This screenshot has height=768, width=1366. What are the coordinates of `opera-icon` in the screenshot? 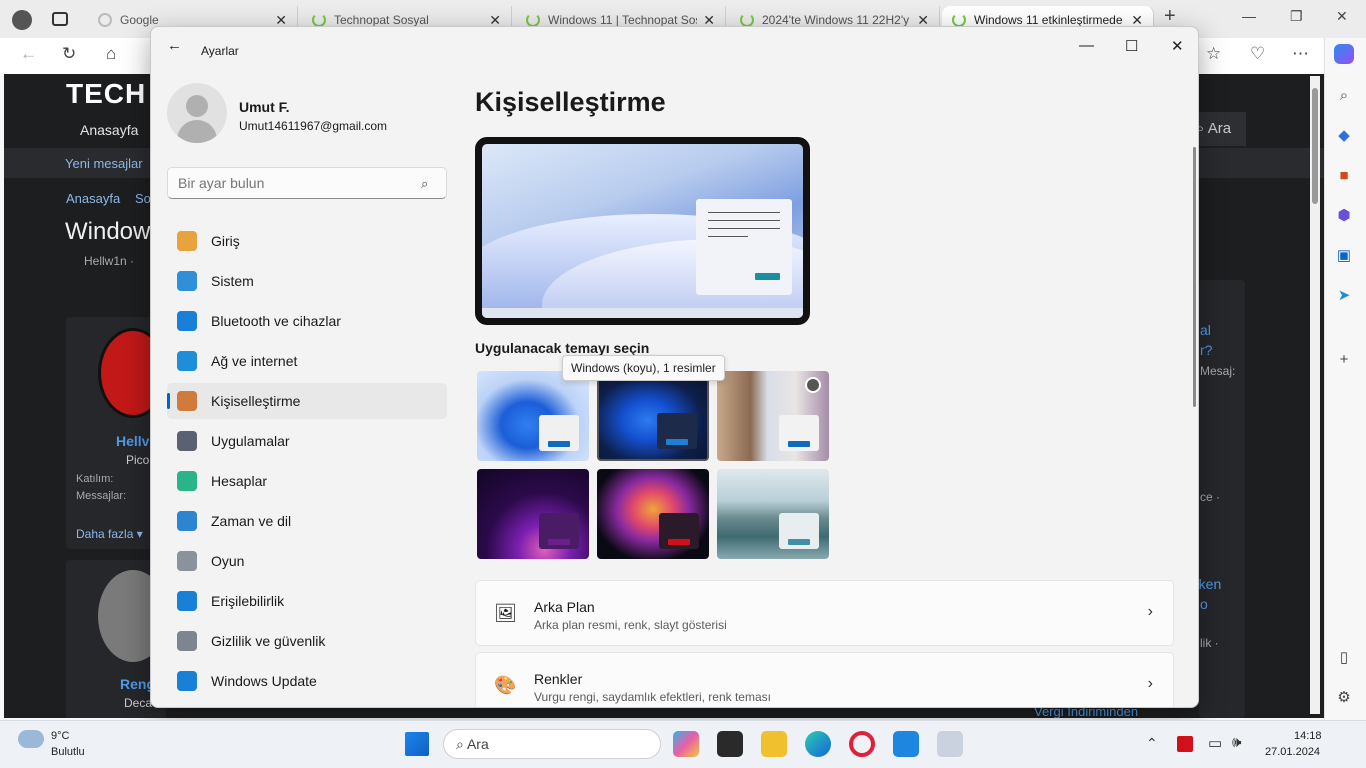 It's located at (862, 744).